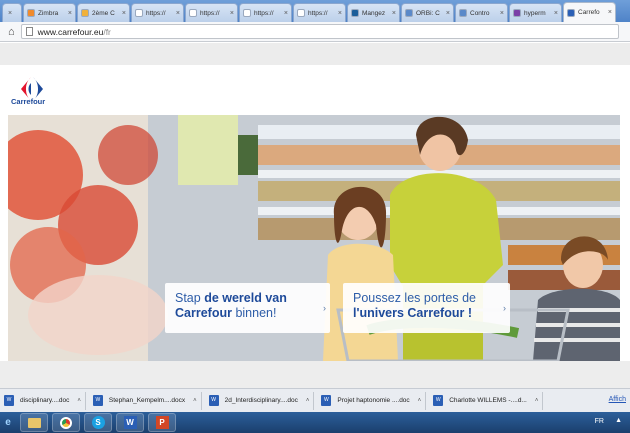  I want to click on cta-dutch-bold2: Carrefour, so click(203, 313).